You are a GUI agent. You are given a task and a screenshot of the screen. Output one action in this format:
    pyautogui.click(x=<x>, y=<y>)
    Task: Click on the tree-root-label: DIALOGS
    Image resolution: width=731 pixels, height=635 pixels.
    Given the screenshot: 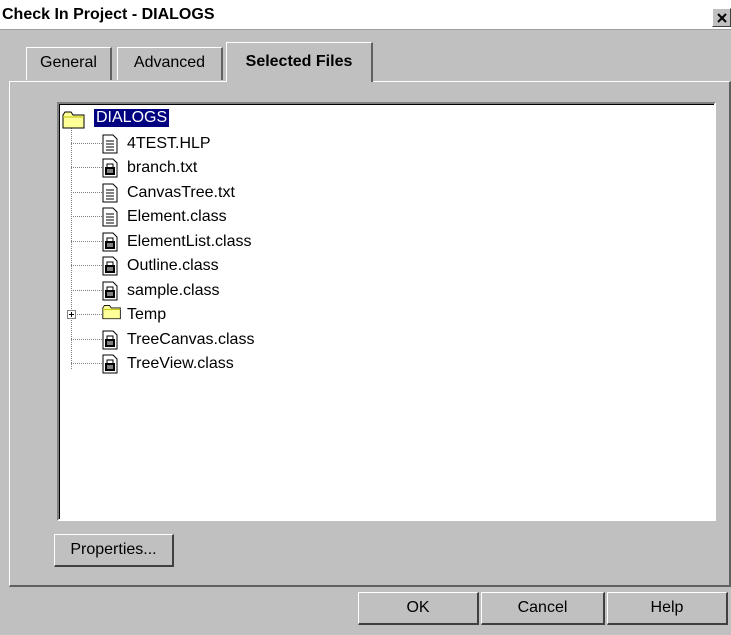 What is the action you would take?
    pyautogui.click(x=132, y=118)
    